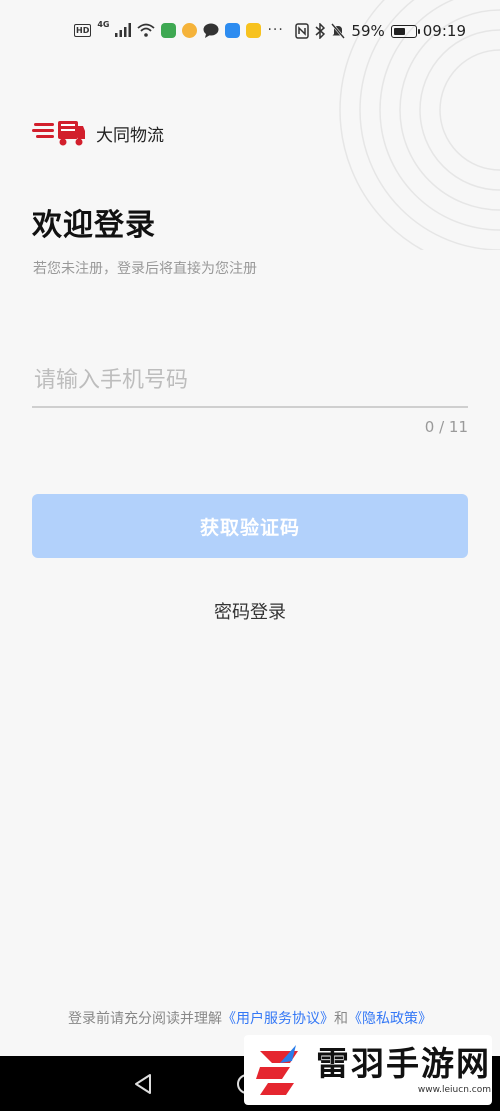 The image size is (500, 1111). I want to click on get-verification-code-button: 获取验证码, so click(250, 526).